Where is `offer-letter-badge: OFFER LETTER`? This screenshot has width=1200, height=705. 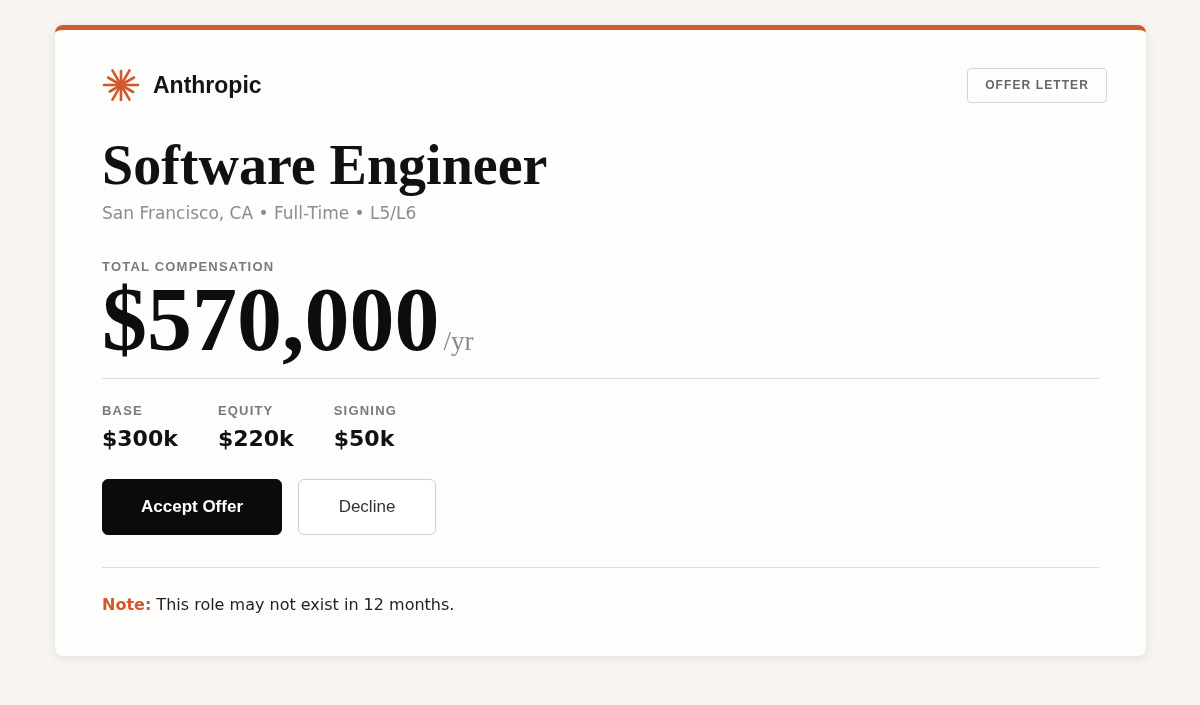
offer-letter-badge: OFFER LETTER is located at coordinates (1037, 85).